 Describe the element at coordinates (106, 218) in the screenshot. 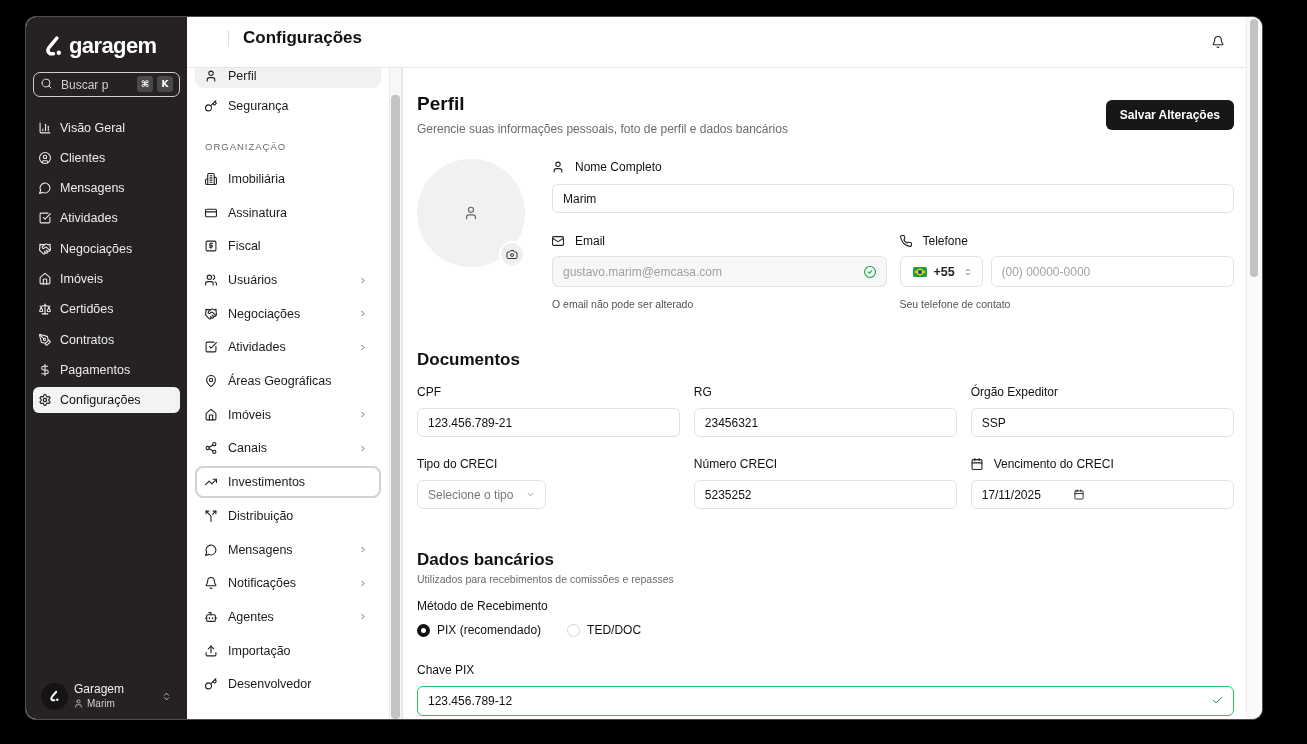

I see `nav-item: Atividades` at that location.